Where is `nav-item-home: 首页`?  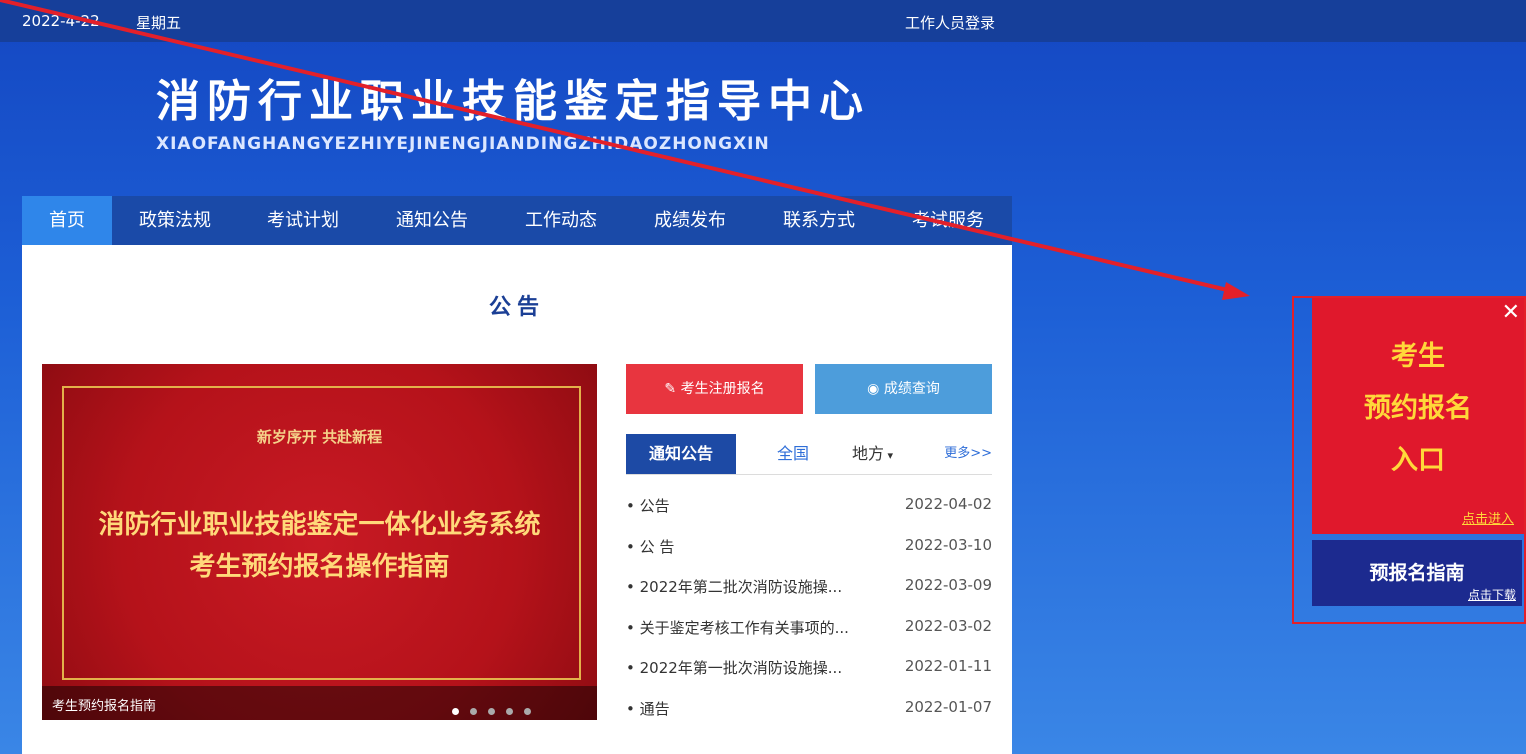
nav-item-home: 首页 is located at coordinates (67, 220).